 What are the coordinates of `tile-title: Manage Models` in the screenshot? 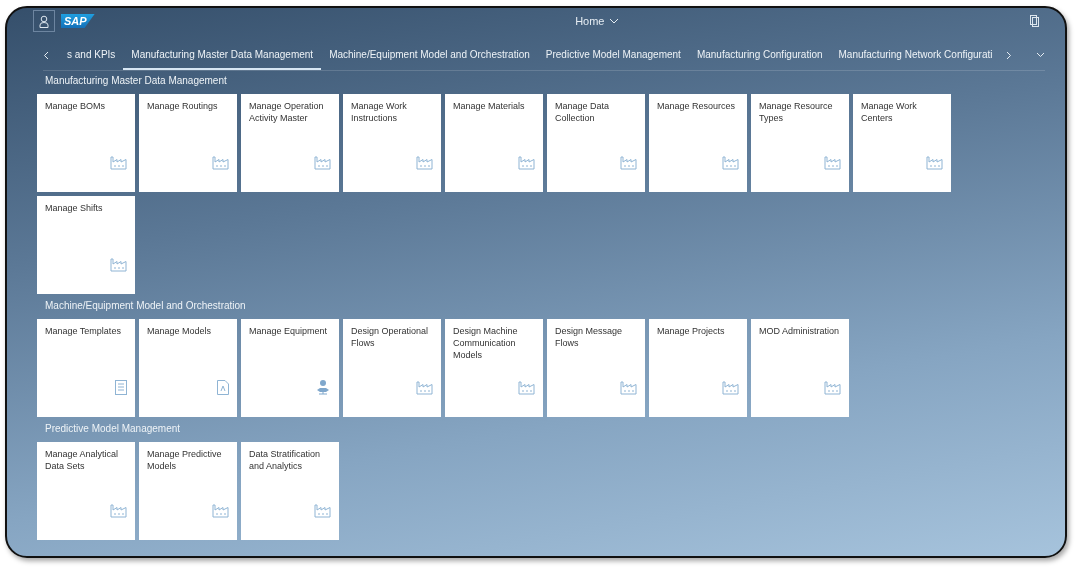 It's located at (180, 331).